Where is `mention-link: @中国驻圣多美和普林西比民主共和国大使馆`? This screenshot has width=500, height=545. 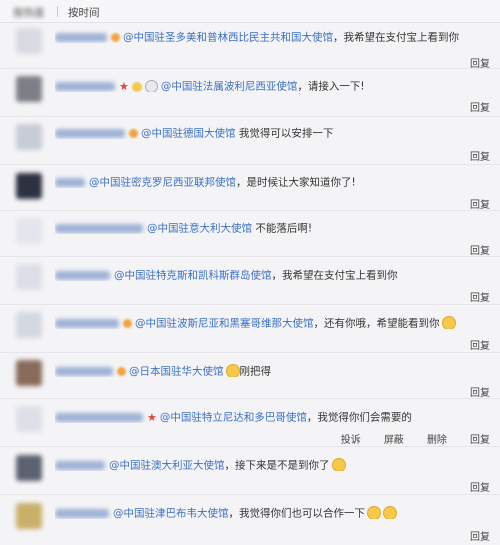 mention-link: @中国驻圣多美和普林西比民主共和国大使馆 is located at coordinates (228, 38).